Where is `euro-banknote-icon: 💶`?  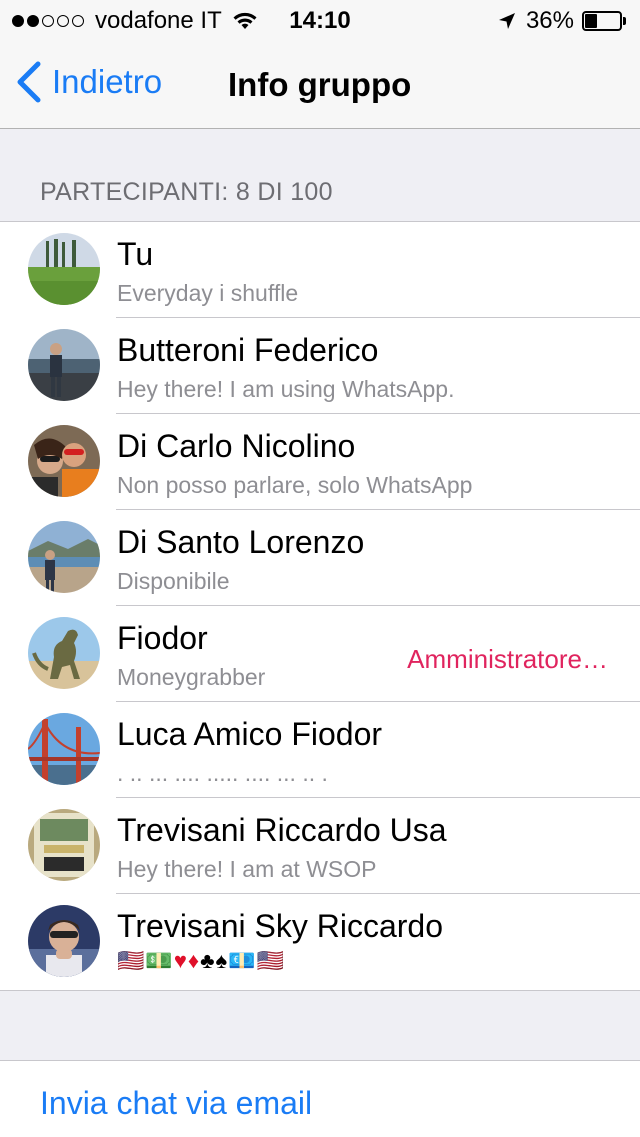 euro-banknote-icon: 💶 is located at coordinates (242, 960).